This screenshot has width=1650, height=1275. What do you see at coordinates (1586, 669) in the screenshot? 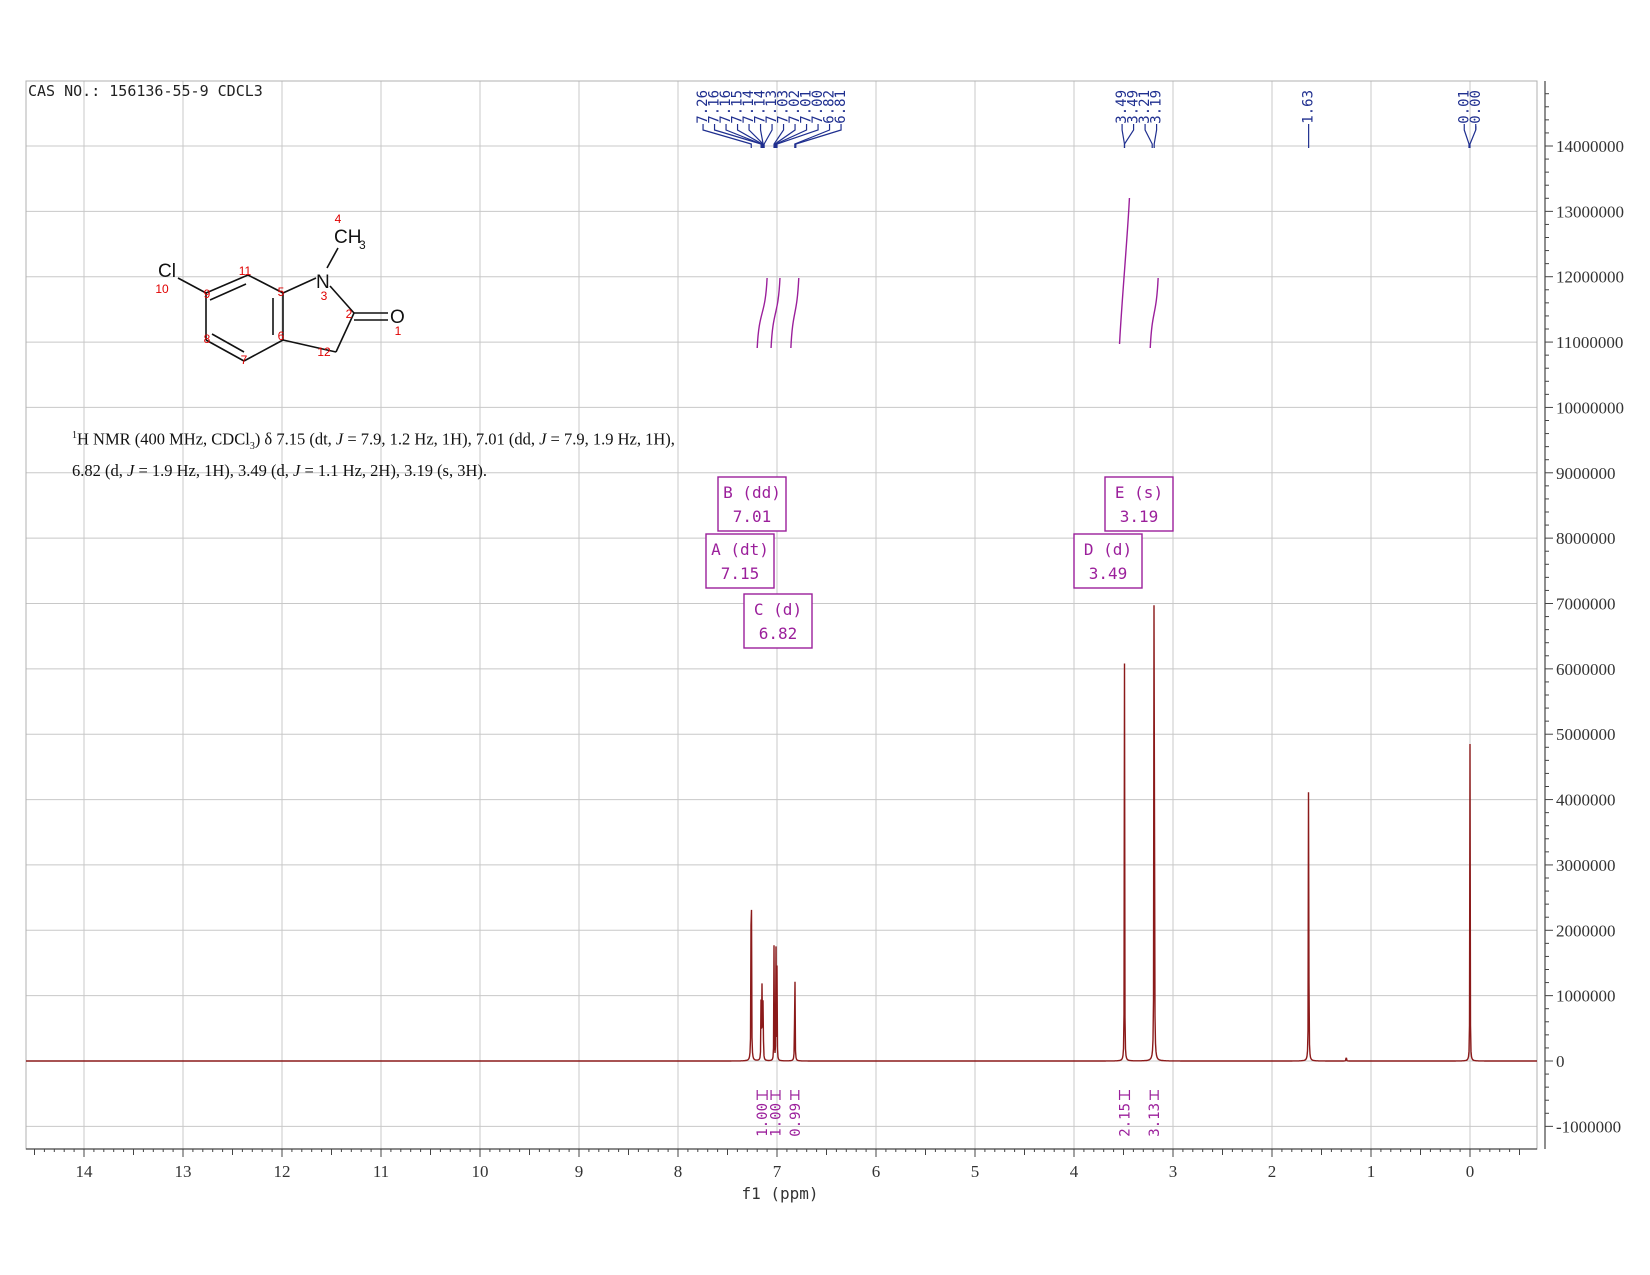
I see `y-tick-label: 6000000` at bounding box center [1586, 669].